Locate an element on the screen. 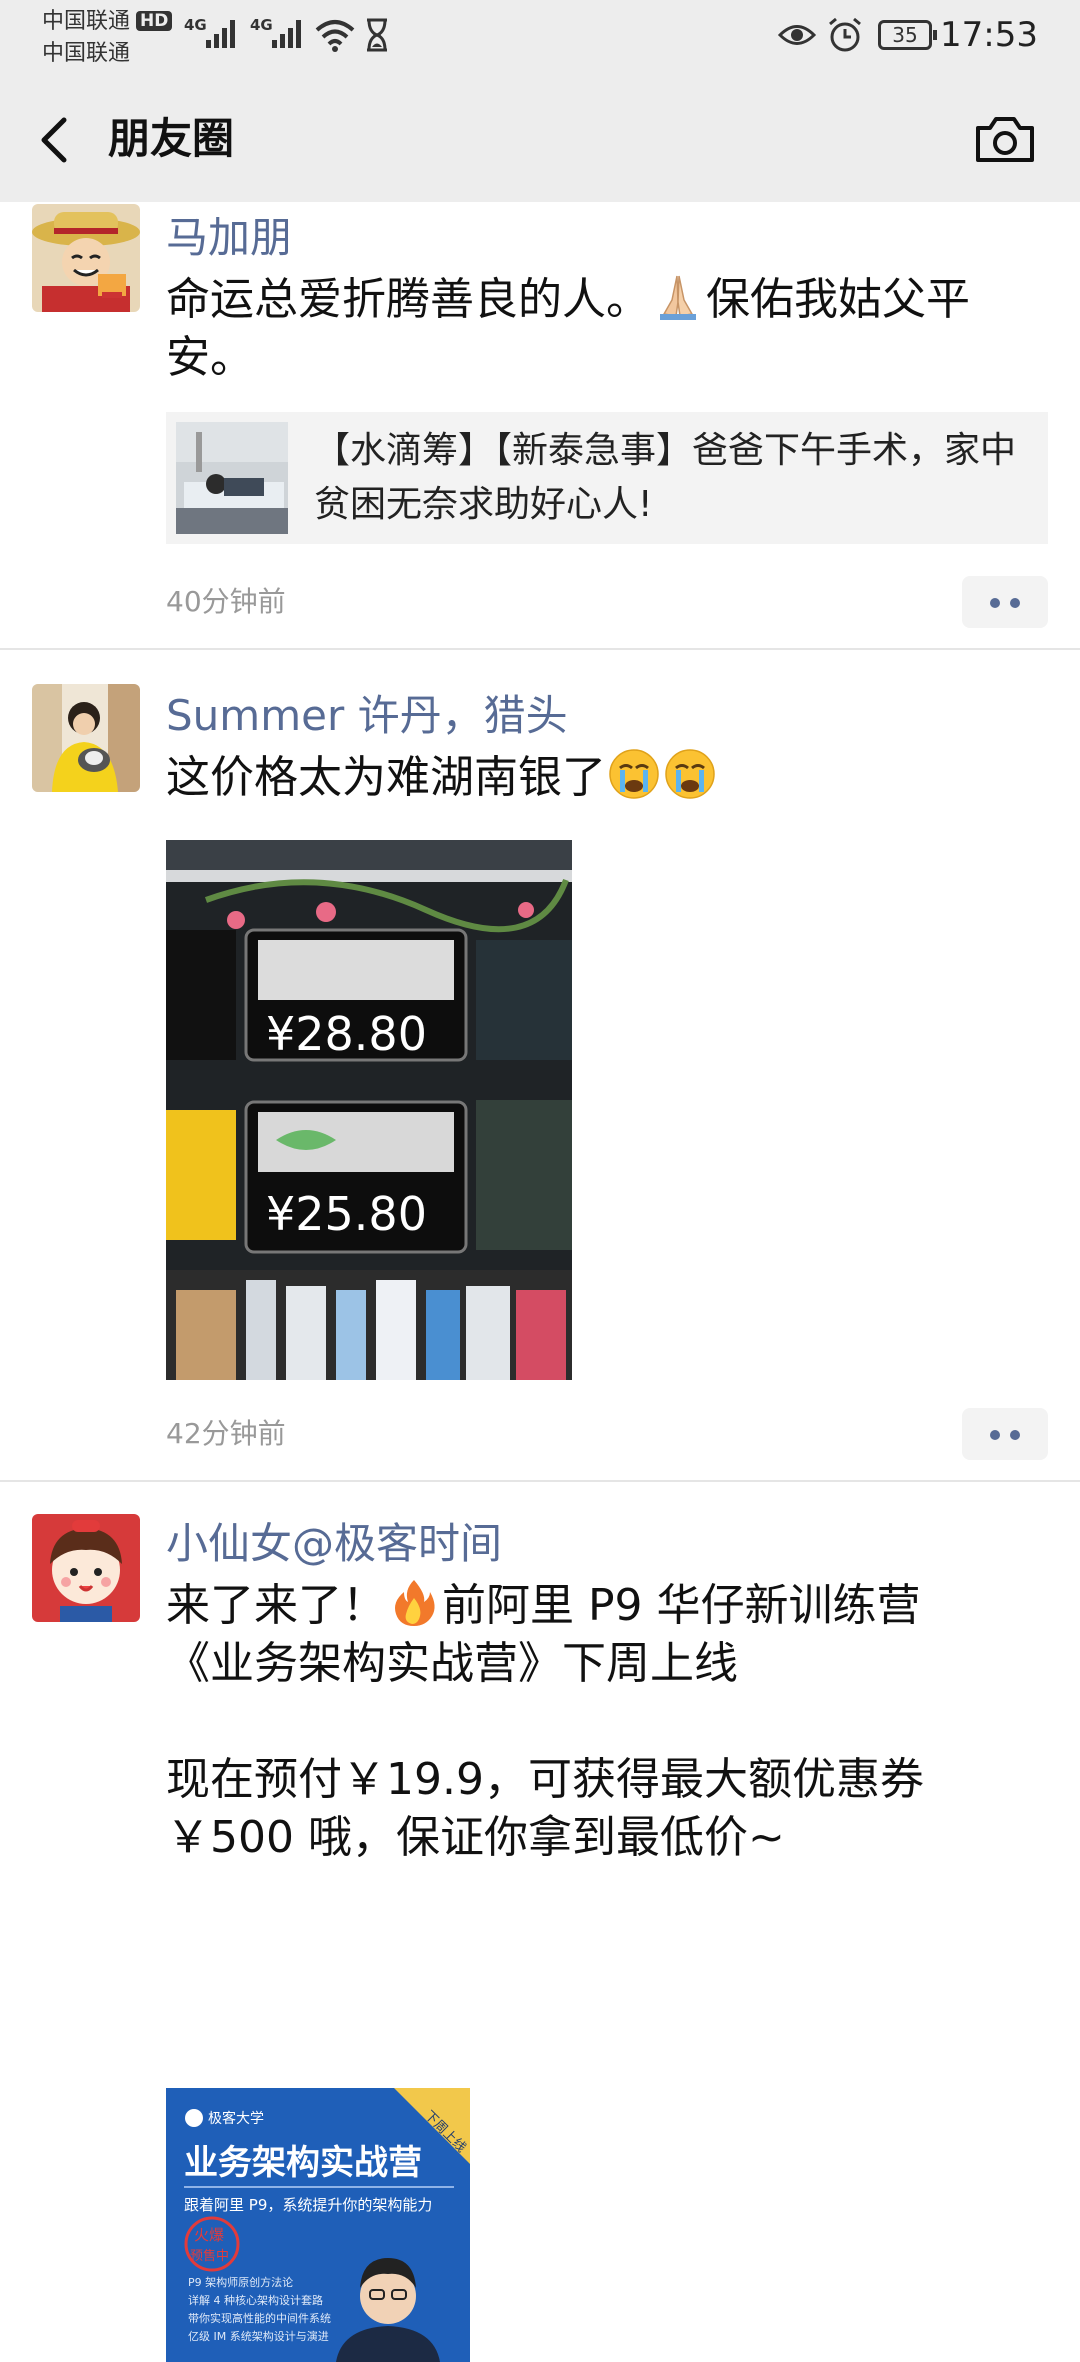 The height and width of the screenshot is (2362, 1080). poster-bullet: P9 架构师原创方法论 is located at coordinates (240, 2282).